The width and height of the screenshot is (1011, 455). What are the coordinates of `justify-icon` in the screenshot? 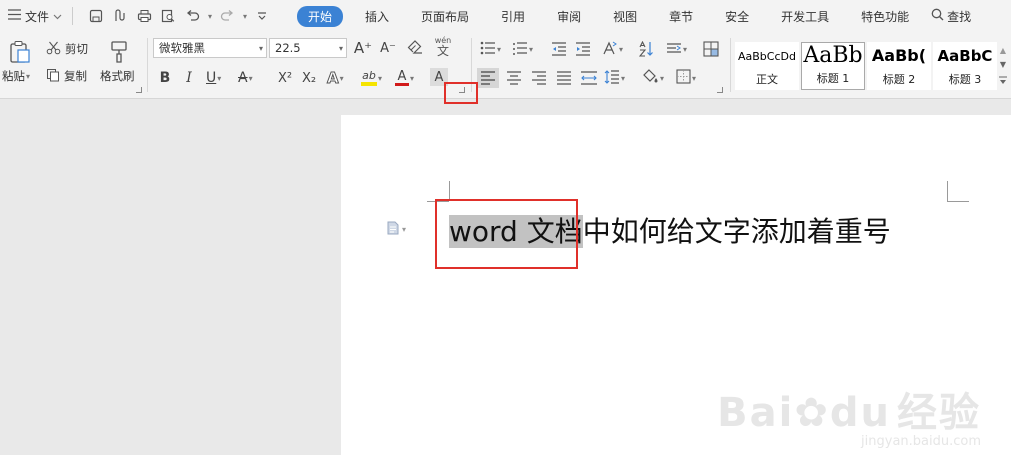 It's located at (564, 78).